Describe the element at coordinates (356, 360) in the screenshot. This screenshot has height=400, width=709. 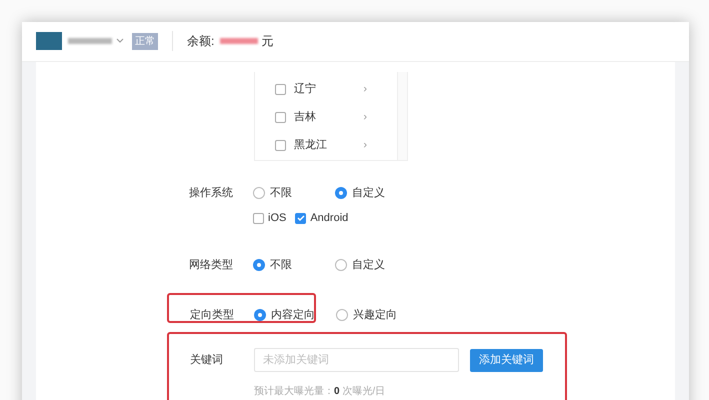
I see `keyword-input-field: 未添加关键词` at that location.